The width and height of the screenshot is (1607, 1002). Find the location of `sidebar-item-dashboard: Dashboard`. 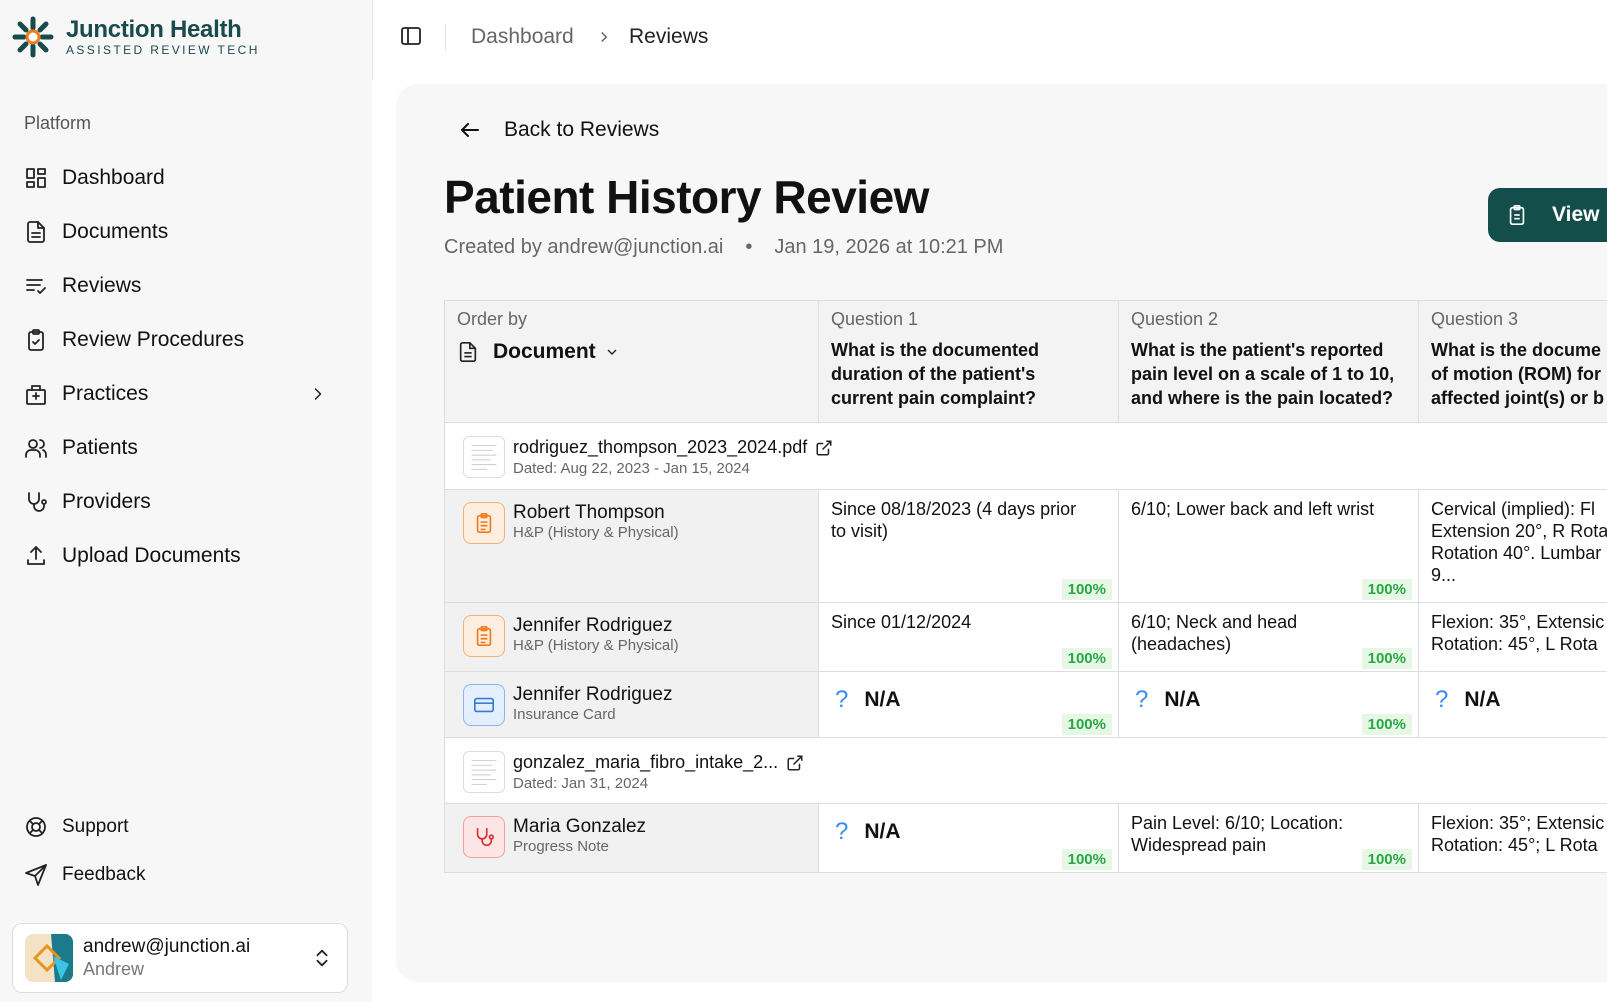

sidebar-item-dashboard: Dashboard is located at coordinates (184, 178).